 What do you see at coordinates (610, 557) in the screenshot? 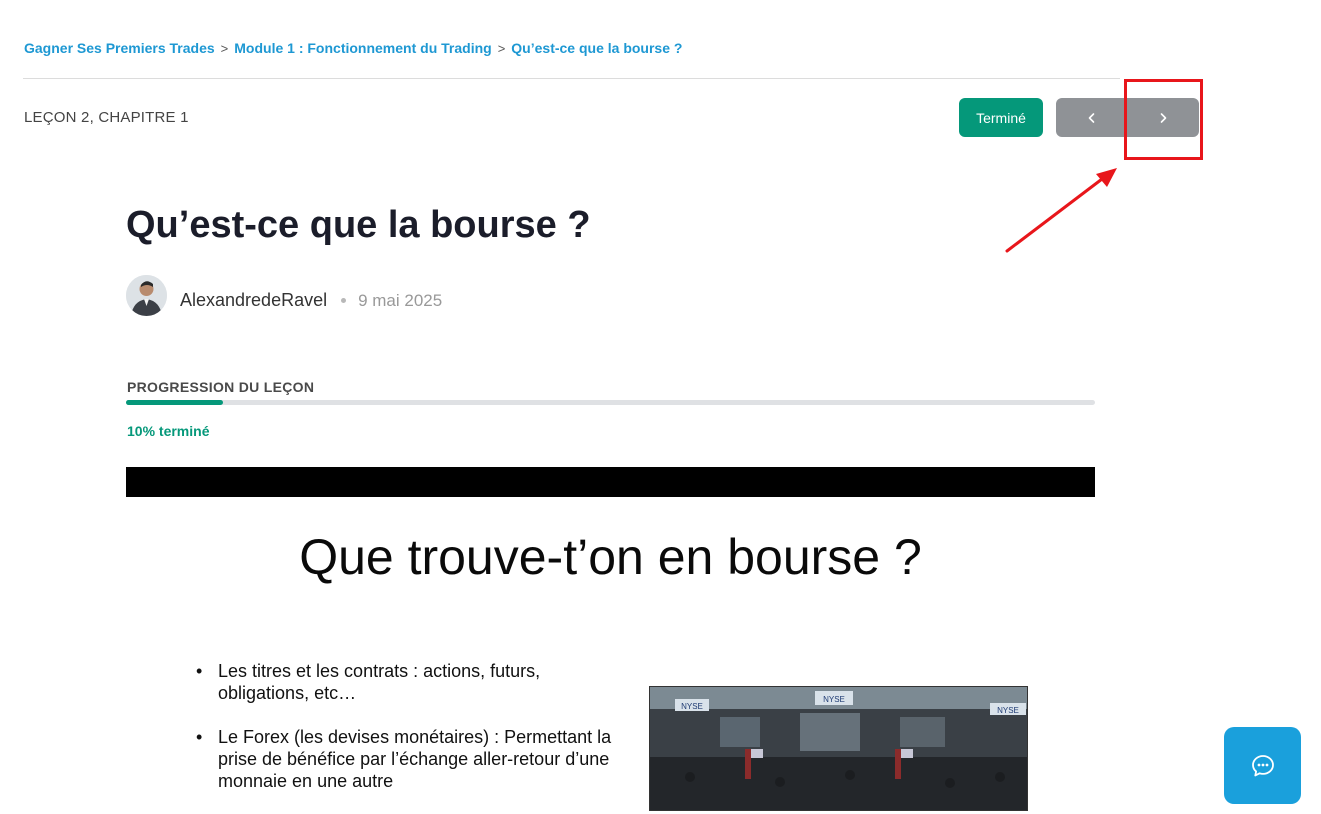
I see `slide-title: Que trouve-t’on en bourse ?` at bounding box center [610, 557].